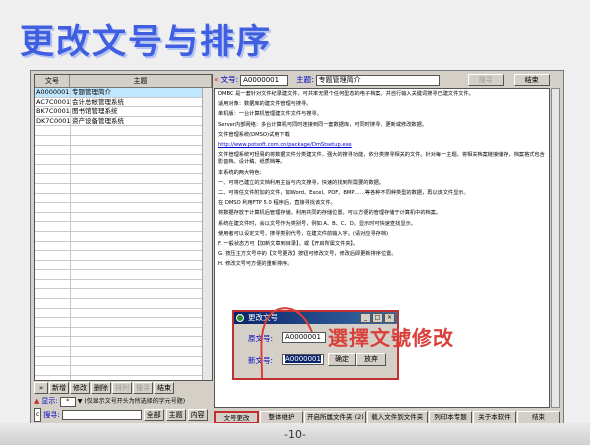  I want to click on list-scrollbar, so click(207, 234).